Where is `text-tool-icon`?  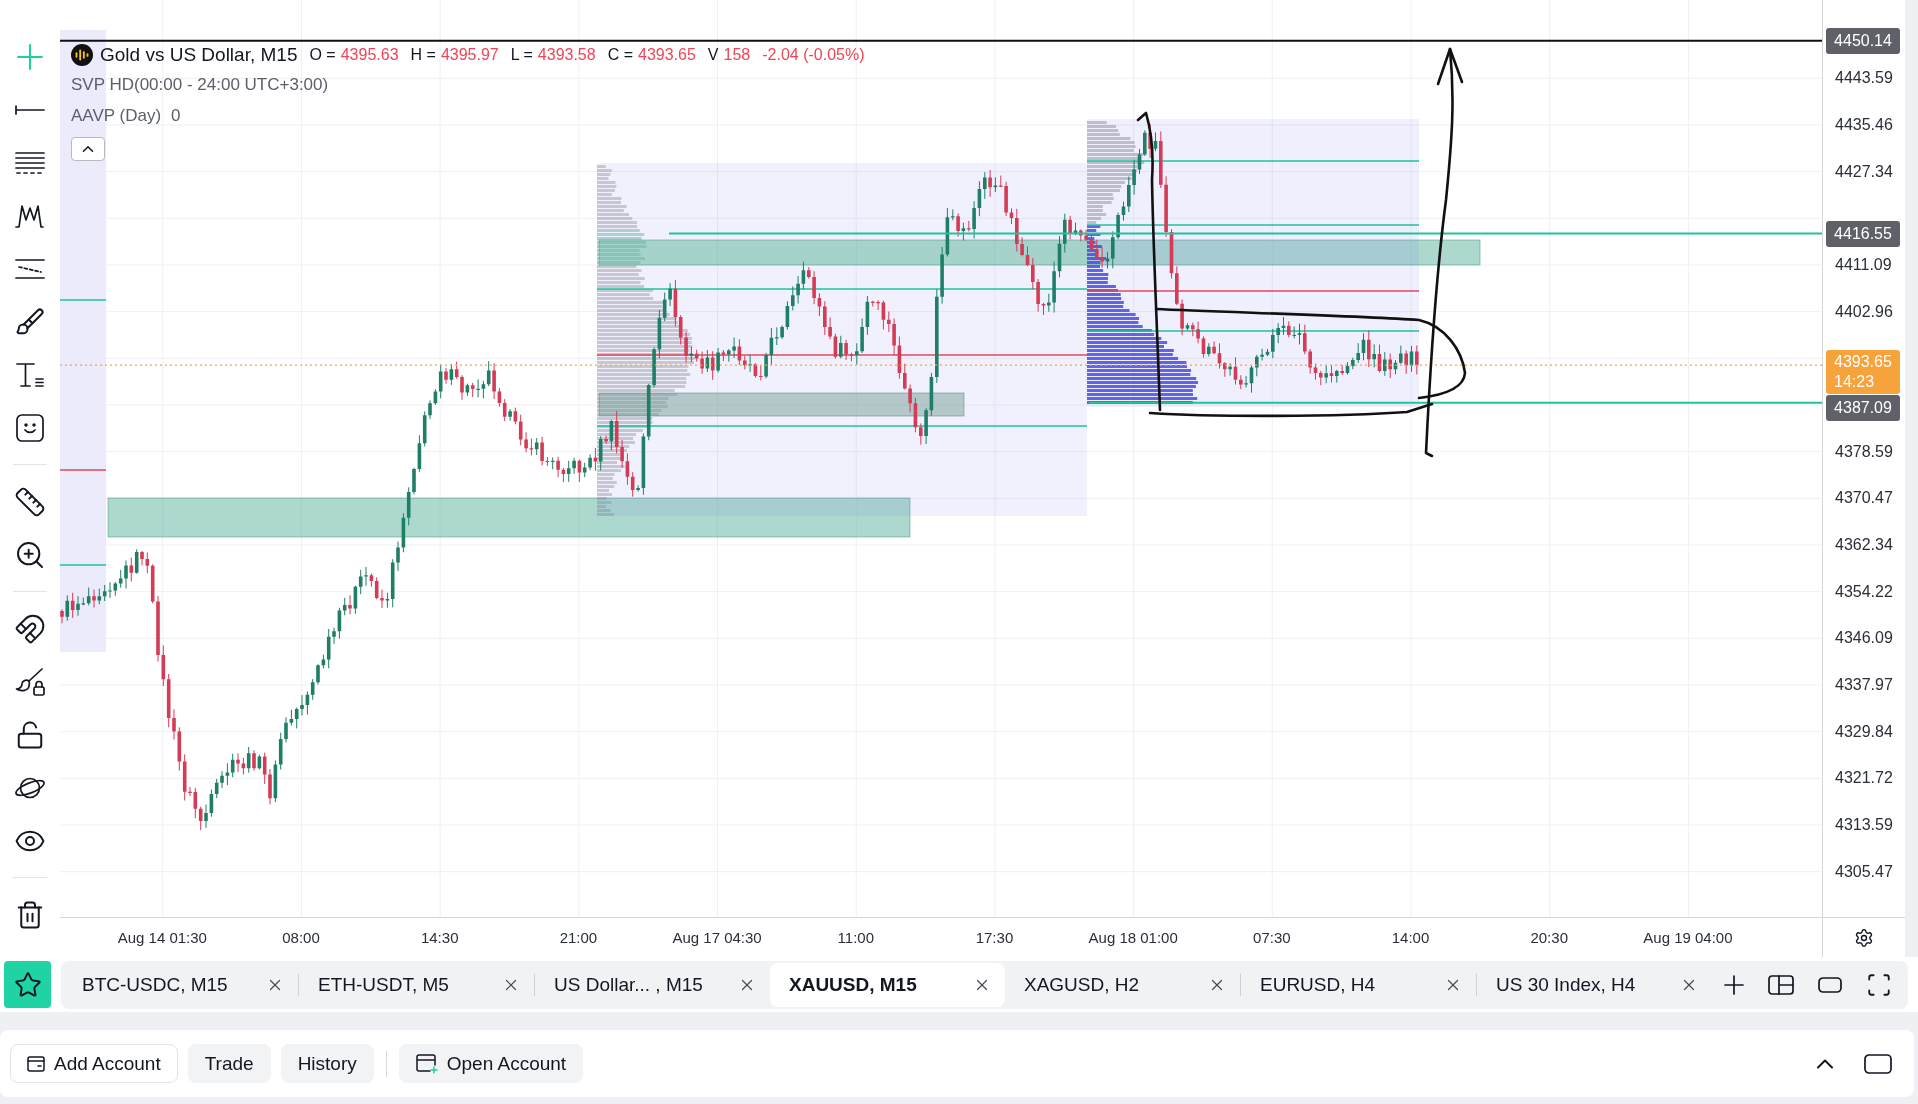
text-tool-icon is located at coordinates (30, 374).